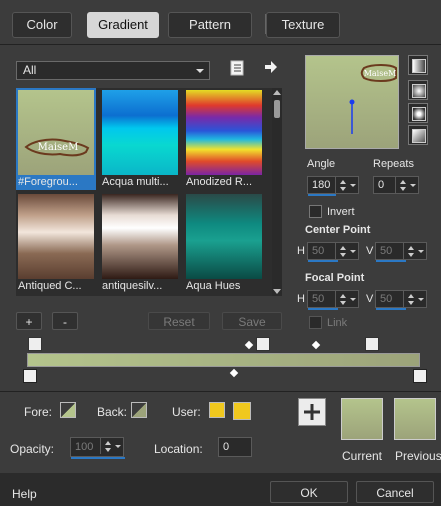 The width and height of the screenshot is (441, 506). Describe the element at coordinates (362, 456) in the screenshot. I see `current-label: Current` at that location.